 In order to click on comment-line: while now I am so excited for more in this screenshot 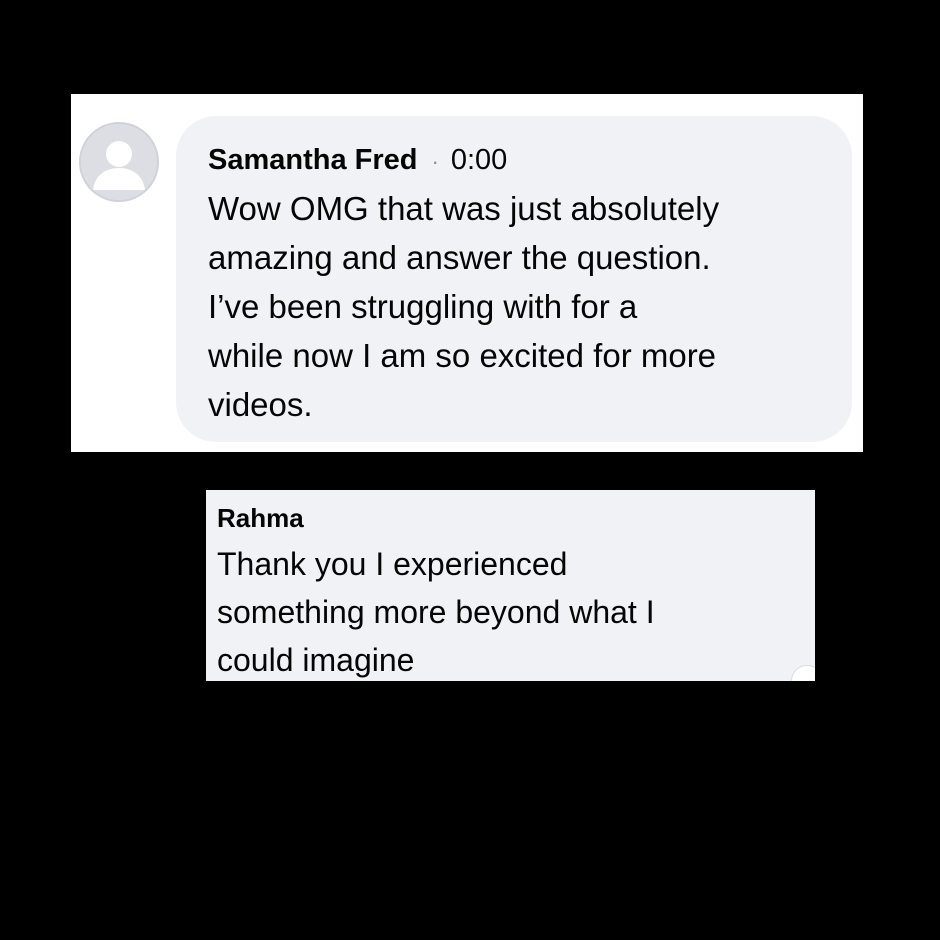, I will do `click(462, 355)`.